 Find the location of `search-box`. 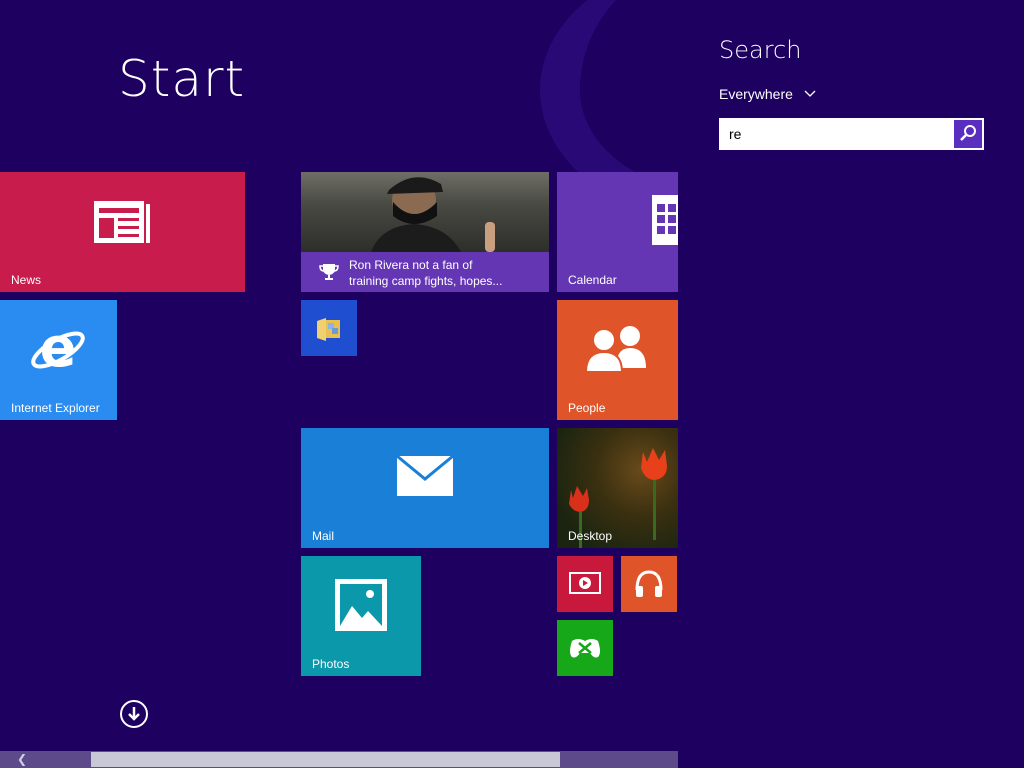

search-box is located at coordinates (851, 134).